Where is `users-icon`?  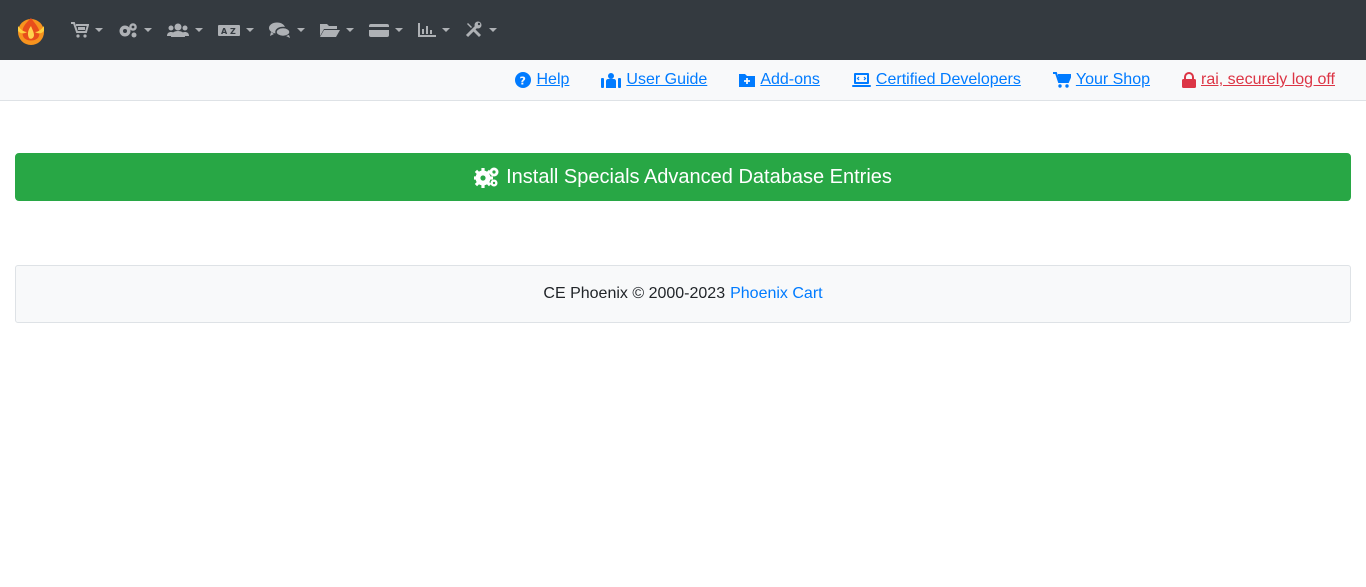 users-icon is located at coordinates (178, 30).